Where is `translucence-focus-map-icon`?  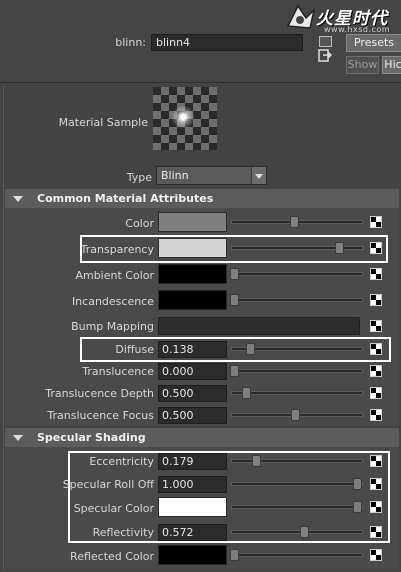
translucence-focus-map-icon is located at coordinates (376, 415).